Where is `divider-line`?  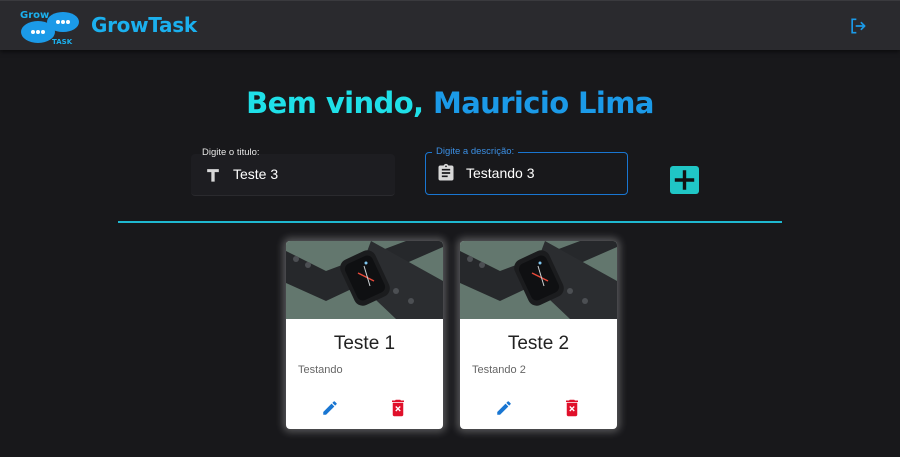
divider-line is located at coordinates (450, 222).